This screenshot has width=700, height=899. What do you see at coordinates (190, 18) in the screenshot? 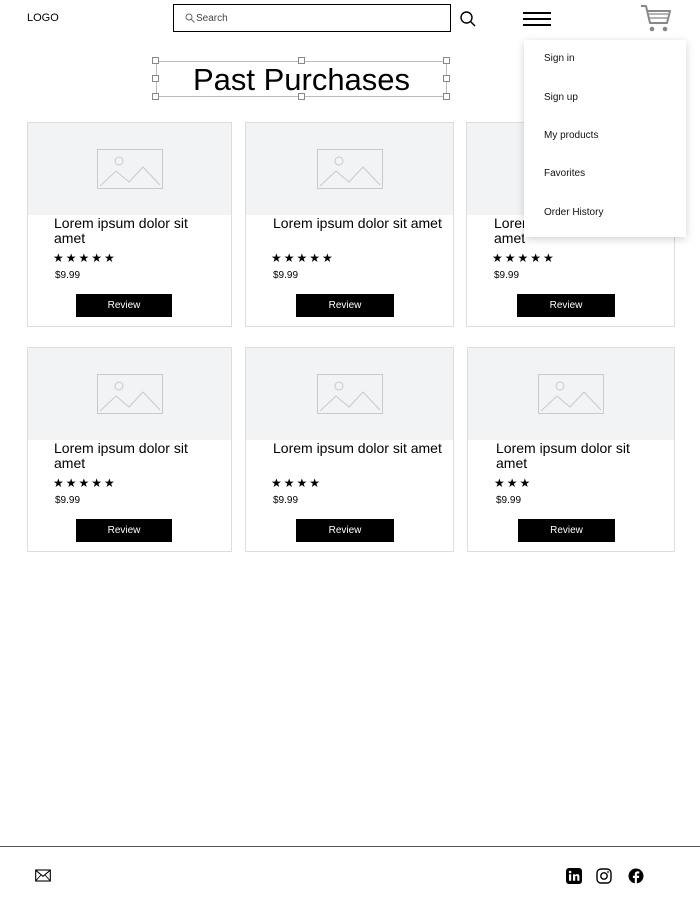
I see `search-icon` at bounding box center [190, 18].